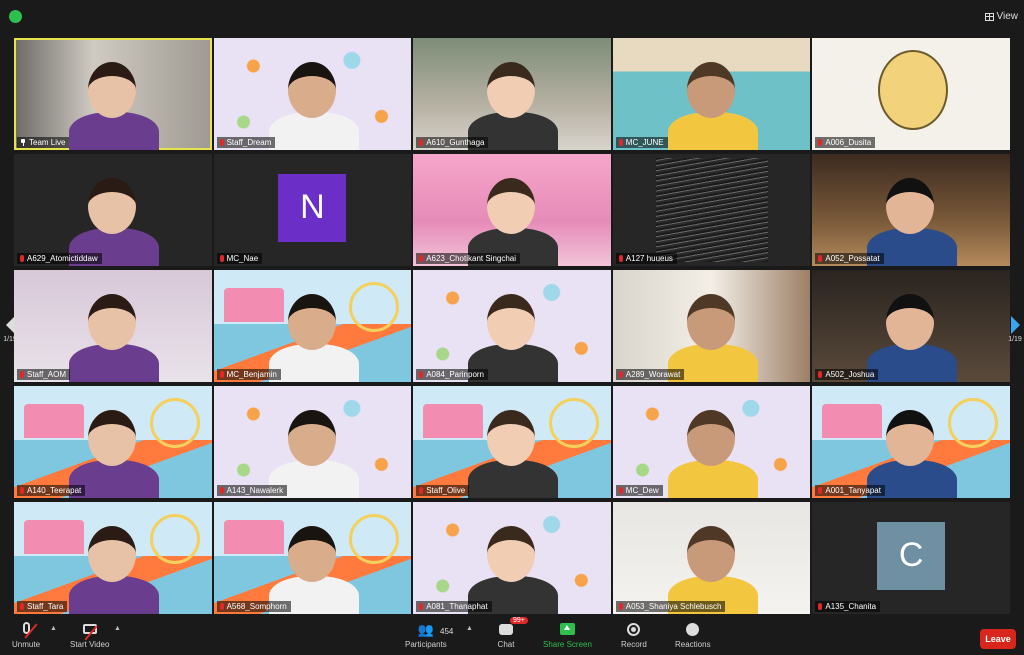 The height and width of the screenshot is (655, 1024). What do you see at coordinates (312, 558) in the screenshot?
I see `video-tile: A568_Somphorn` at bounding box center [312, 558].